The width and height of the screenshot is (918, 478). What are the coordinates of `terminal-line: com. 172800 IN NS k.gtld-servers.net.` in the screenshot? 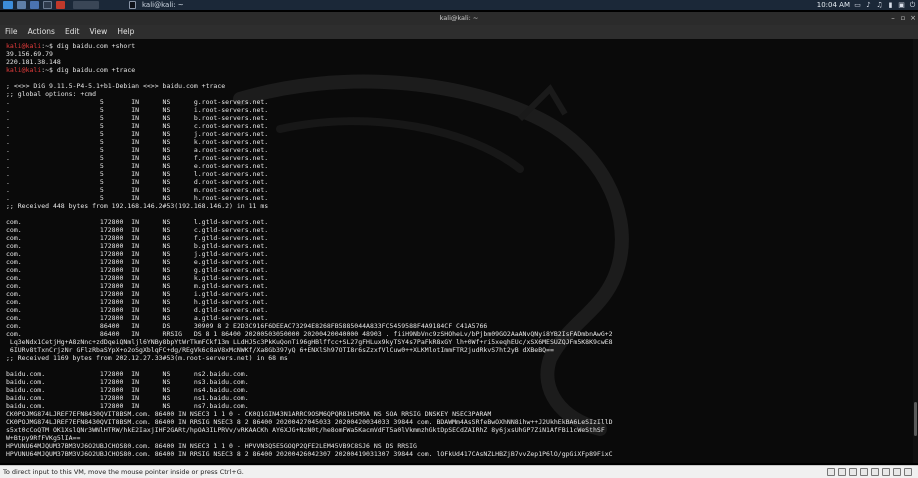 It's located at (309, 278).